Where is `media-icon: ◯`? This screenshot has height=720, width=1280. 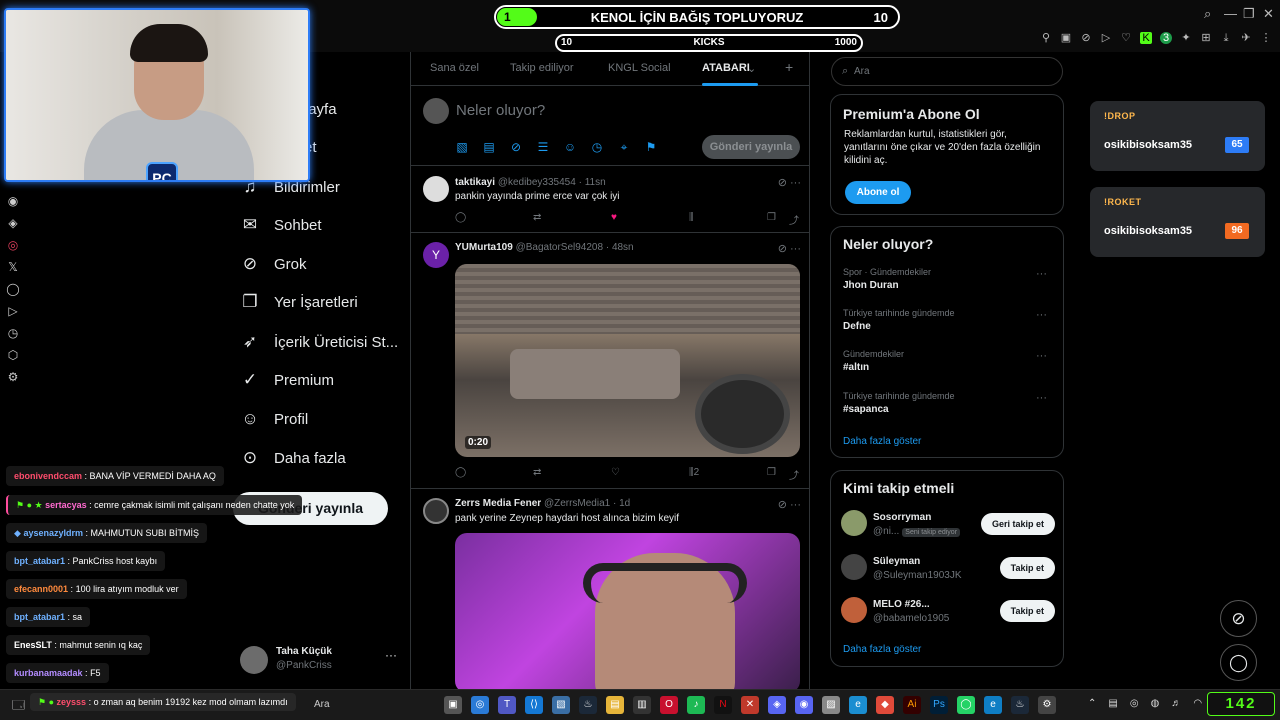 media-icon: ◯ is located at coordinates (13, 289).